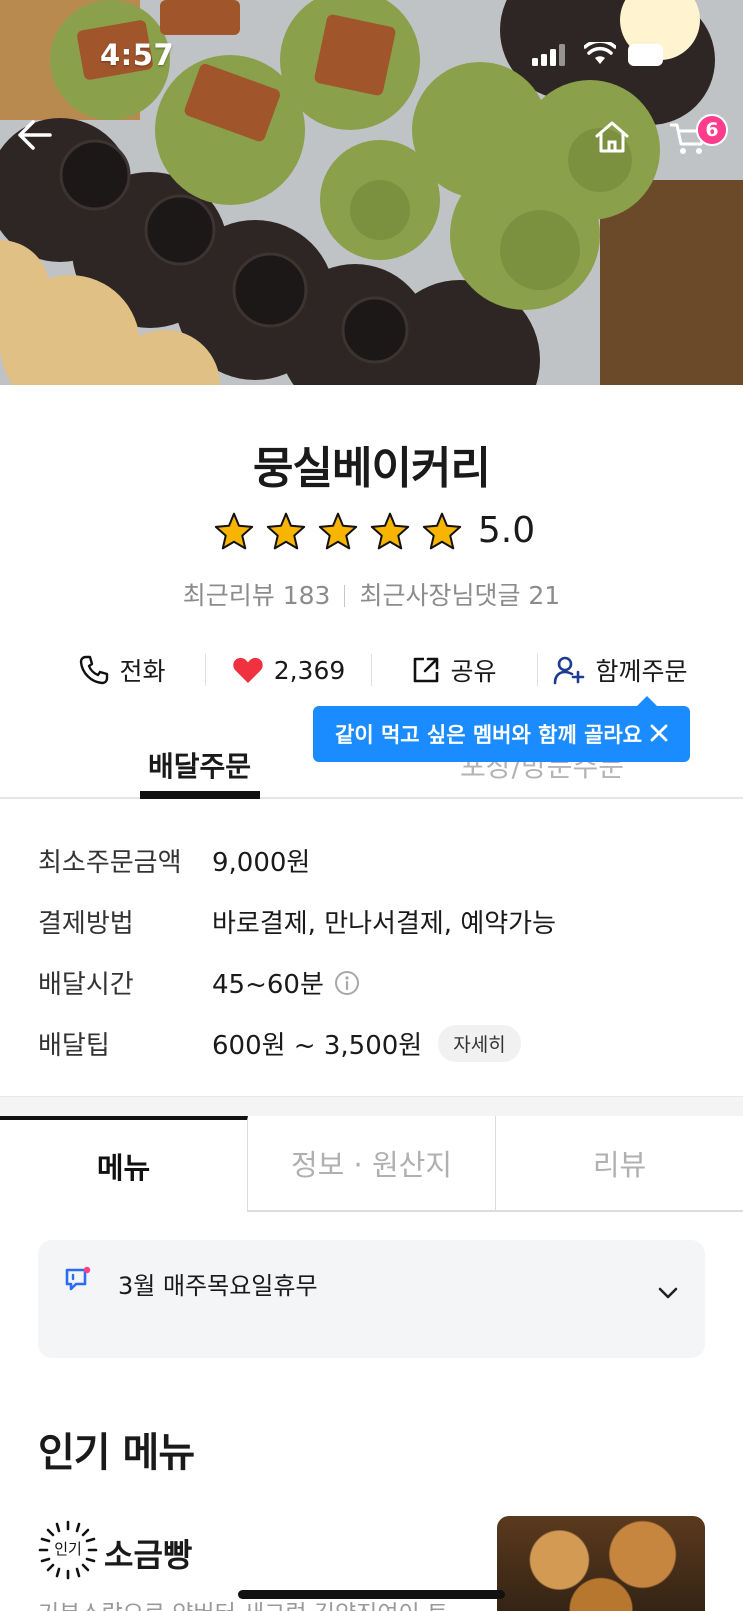  Describe the element at coordinates (548, 55) in the screenshot. I see `cellular-signal-icon` at that location.